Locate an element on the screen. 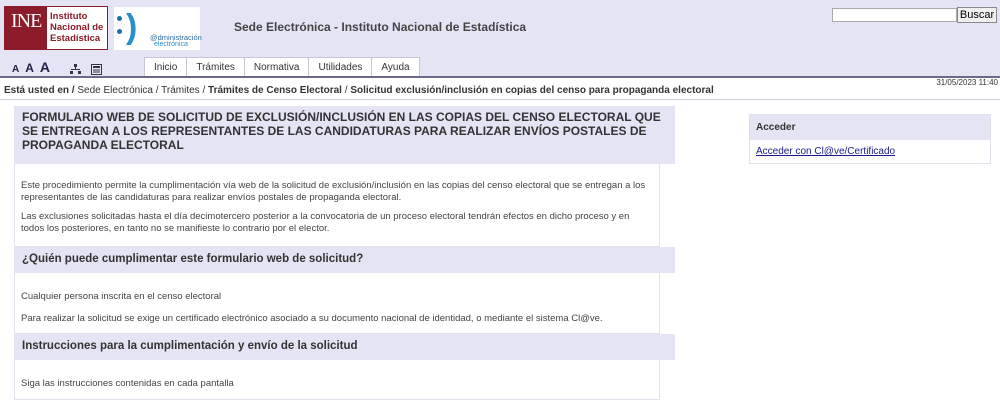 This screenshot has height=404, width=1000. font-size-small: A is located at coordinates (15, 69).